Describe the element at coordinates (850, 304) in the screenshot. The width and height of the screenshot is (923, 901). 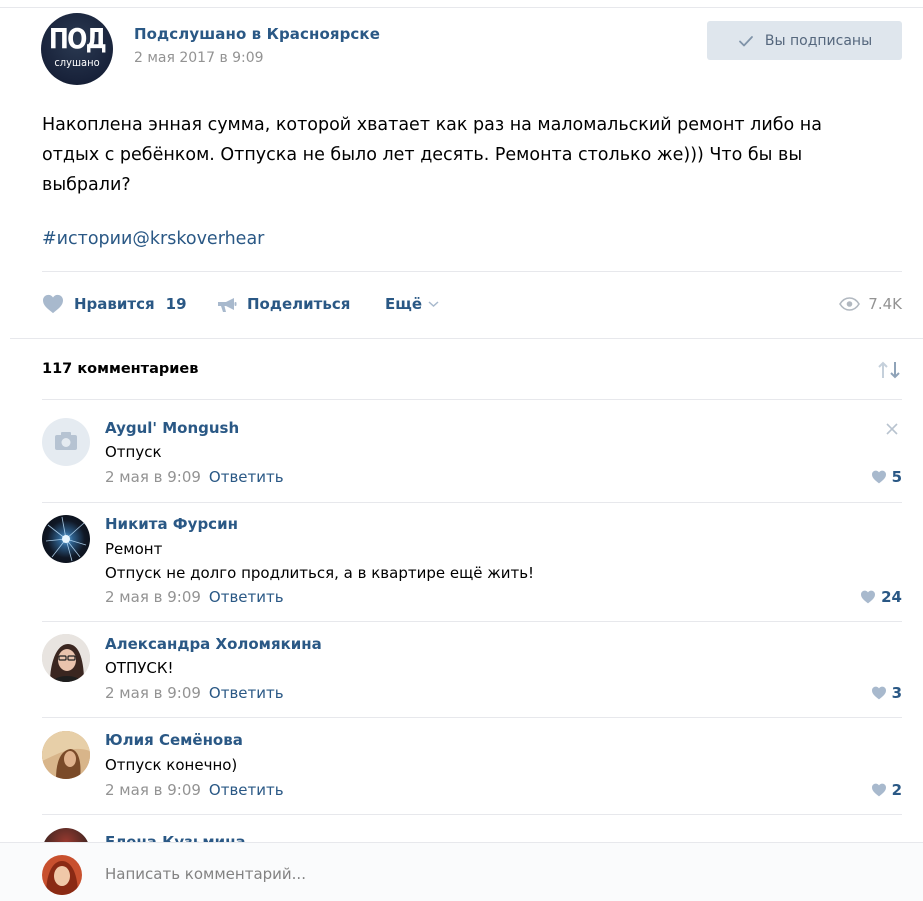
I see `eye-icon` at that location.